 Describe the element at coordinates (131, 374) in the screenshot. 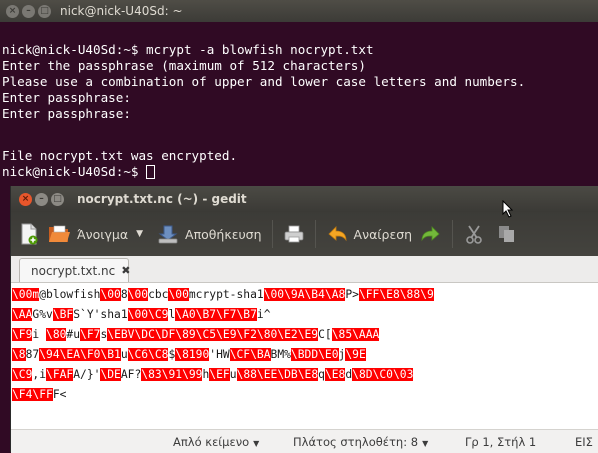

I see `text-segment: AF?` at that location.